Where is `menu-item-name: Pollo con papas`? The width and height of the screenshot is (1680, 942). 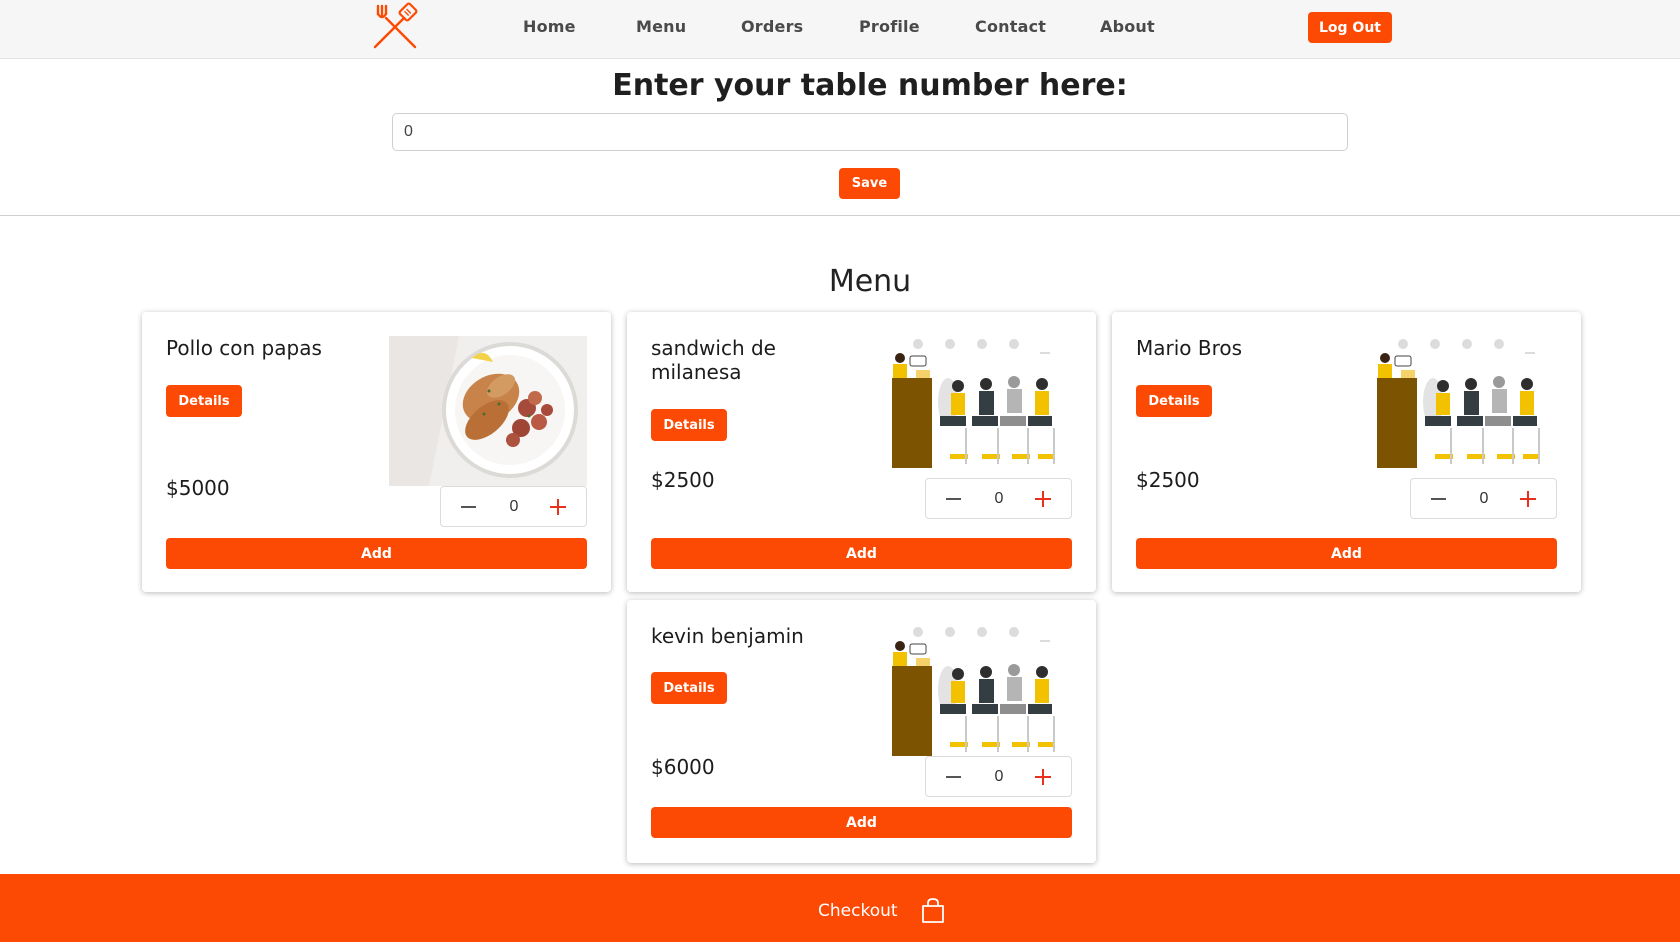 menu-item-name: Pollo con papas is located at coordinates (244, 348).